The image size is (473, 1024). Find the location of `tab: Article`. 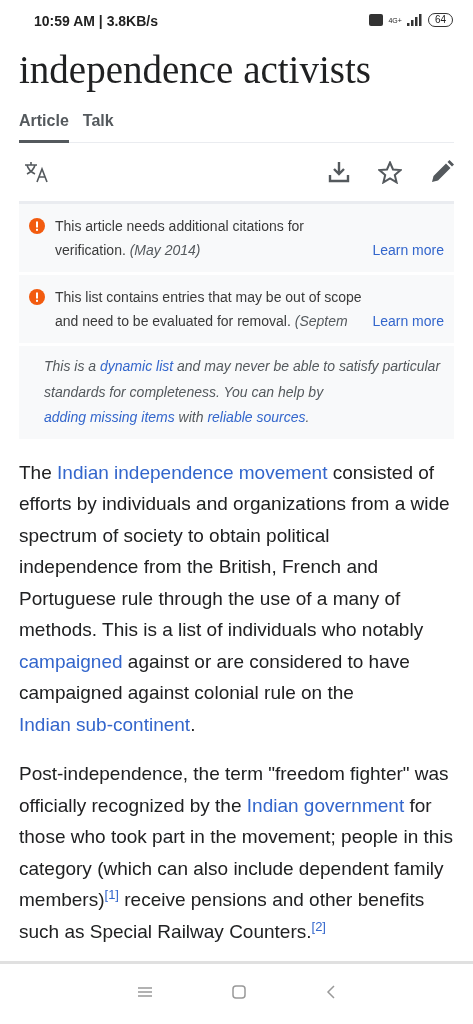

tab: Article is located at coordinates (44, 127).